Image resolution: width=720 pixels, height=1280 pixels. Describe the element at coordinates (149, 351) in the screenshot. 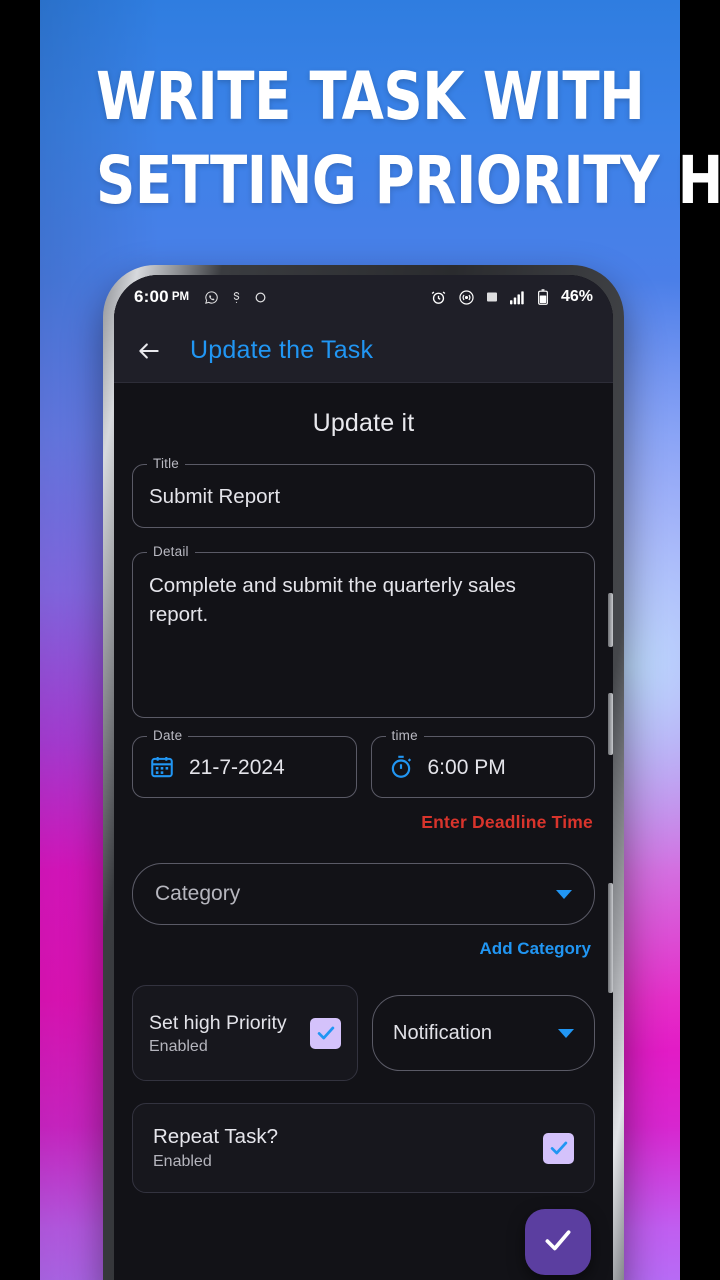

I see `back-arrow-icon` at that location.